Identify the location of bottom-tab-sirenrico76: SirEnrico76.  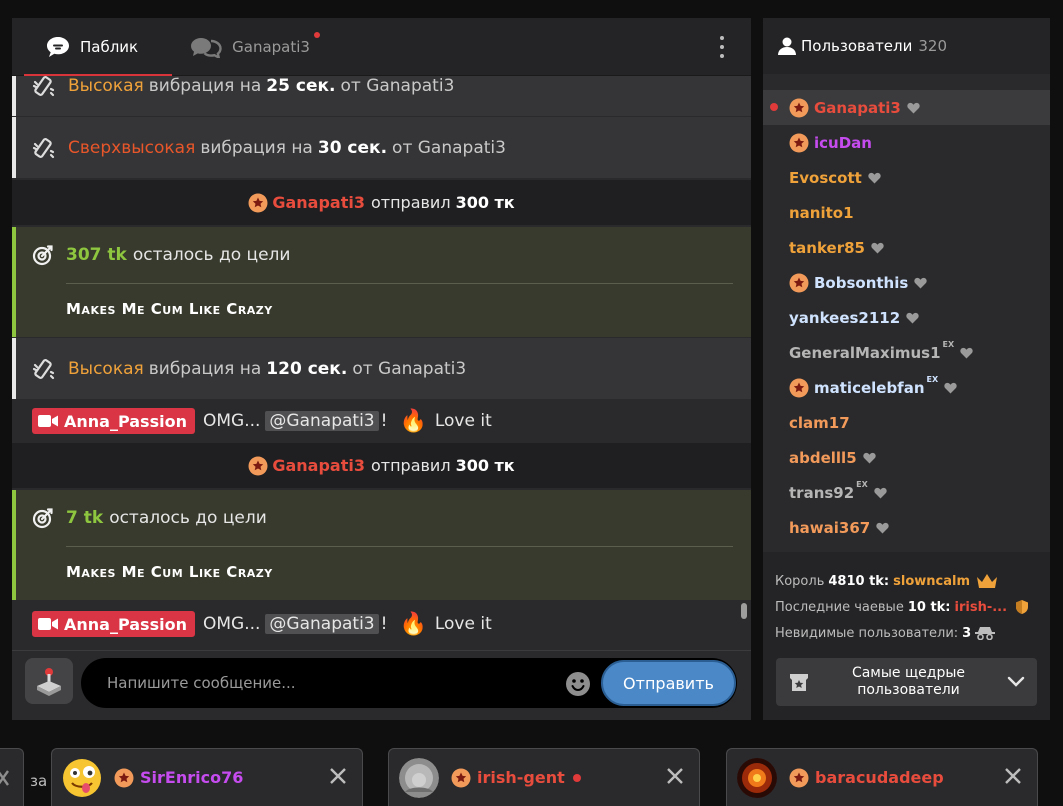
(207, 777).